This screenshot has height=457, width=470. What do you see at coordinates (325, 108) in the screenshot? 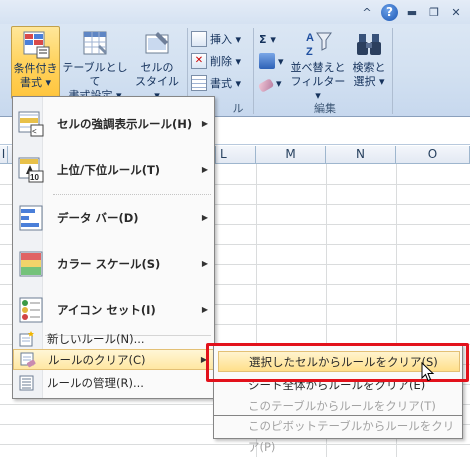
I see `editing-group-label: 編集` at bounding box center [325, 108].